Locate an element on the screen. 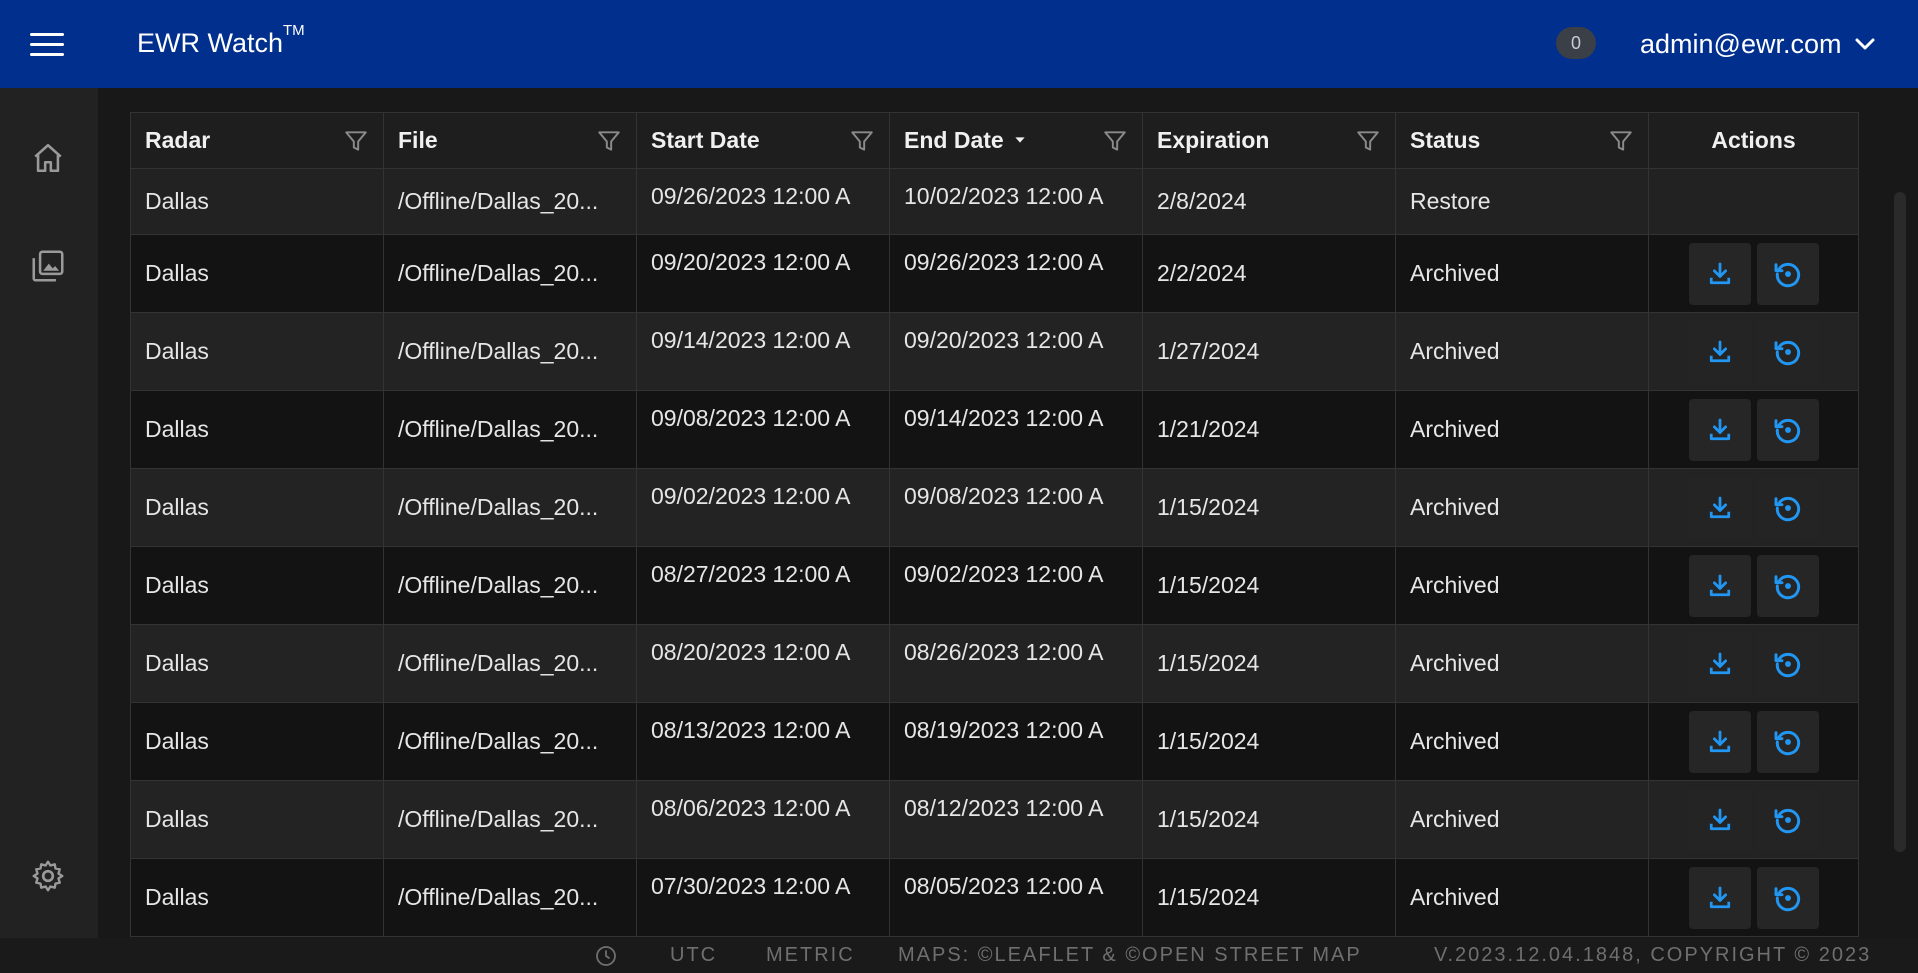 The width and height of the screenshot is (1918, 973). hamburger-menu-icon is located at coordinates (50, 44).